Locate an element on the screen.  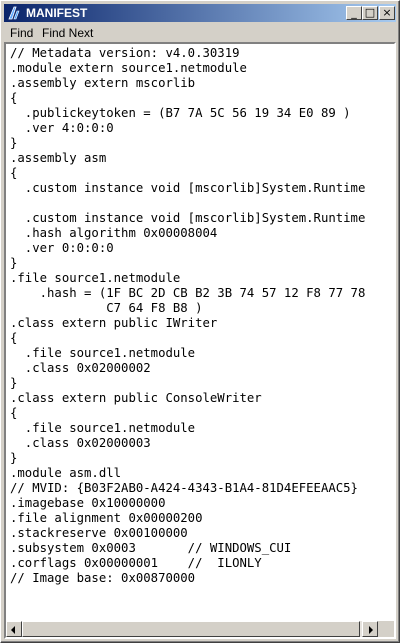
scroll-left-button is located at coordinates (14, 629).